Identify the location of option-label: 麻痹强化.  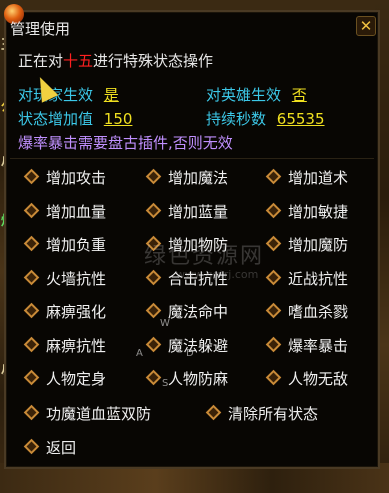
(76, 312).